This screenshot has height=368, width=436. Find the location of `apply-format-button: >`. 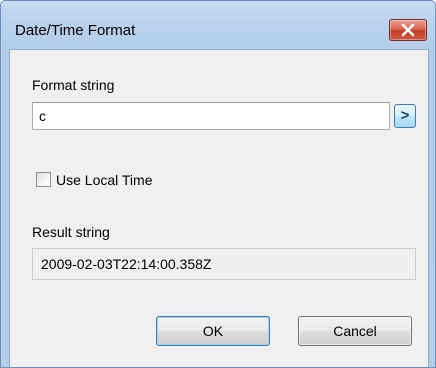

apply-format-button: > is located at coordinates (405, 116).